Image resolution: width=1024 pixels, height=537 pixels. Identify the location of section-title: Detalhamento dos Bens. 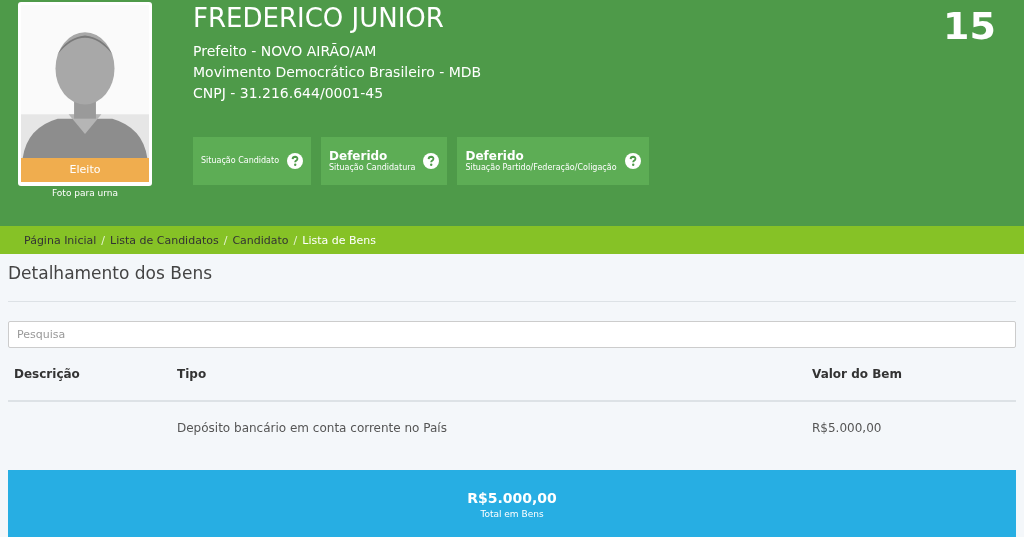
(512, 278).